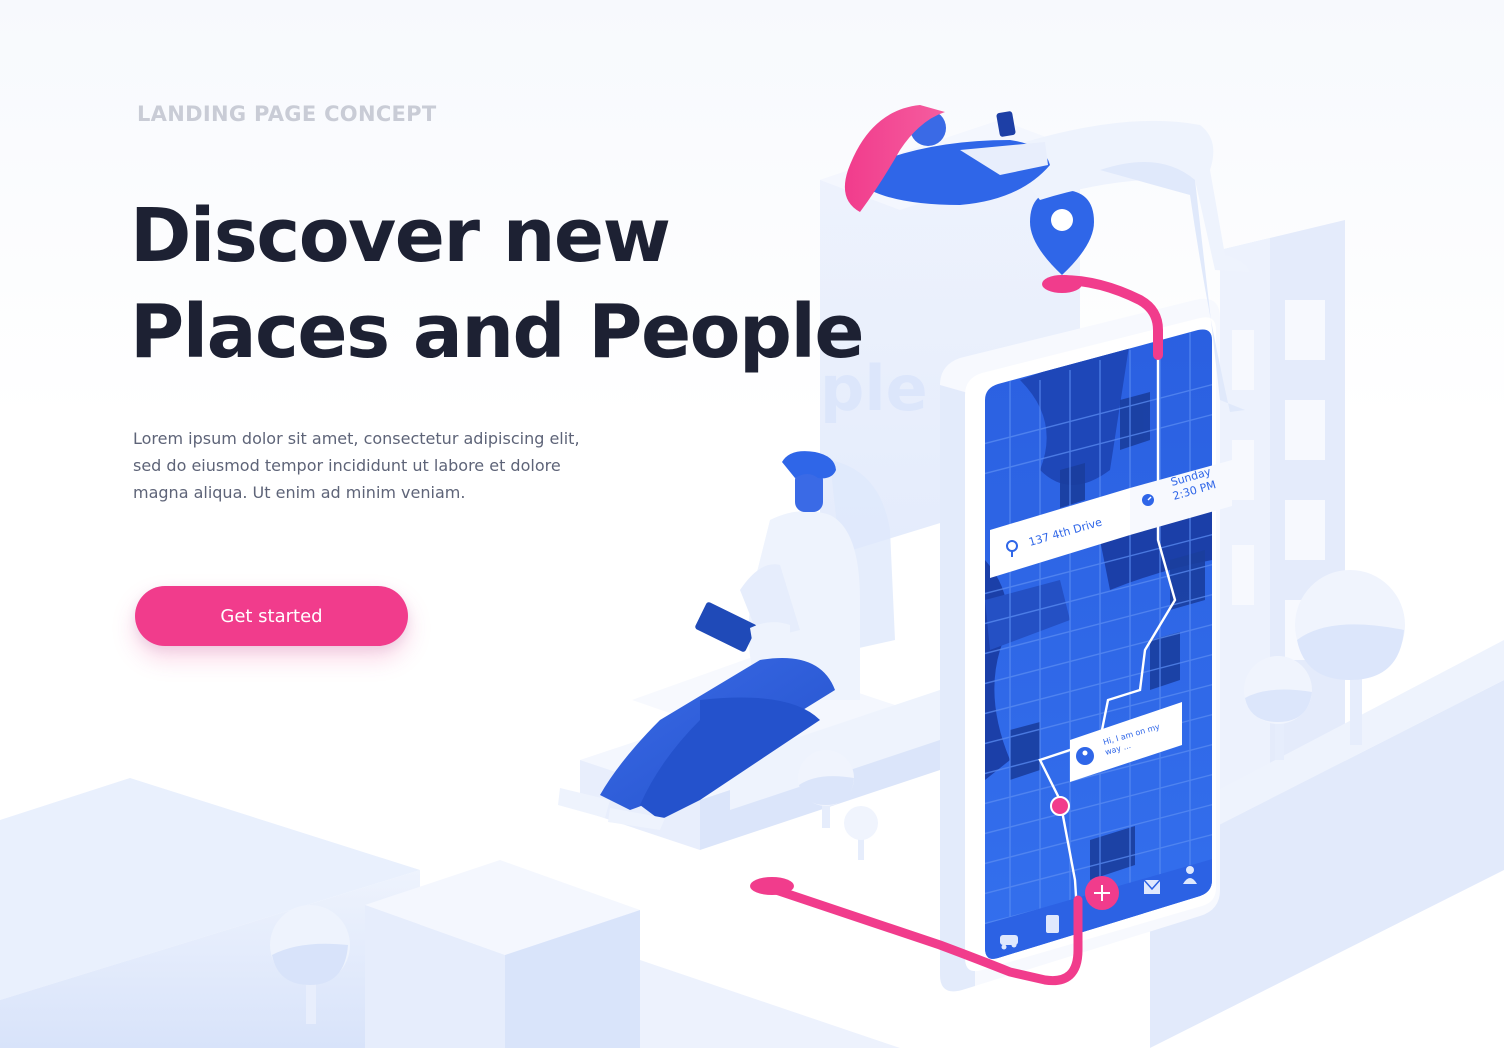 The image size is (1504, 1048). Describe the element at coordinates (1052, 924) in the screenshot. I see `bus-icon` at that location.